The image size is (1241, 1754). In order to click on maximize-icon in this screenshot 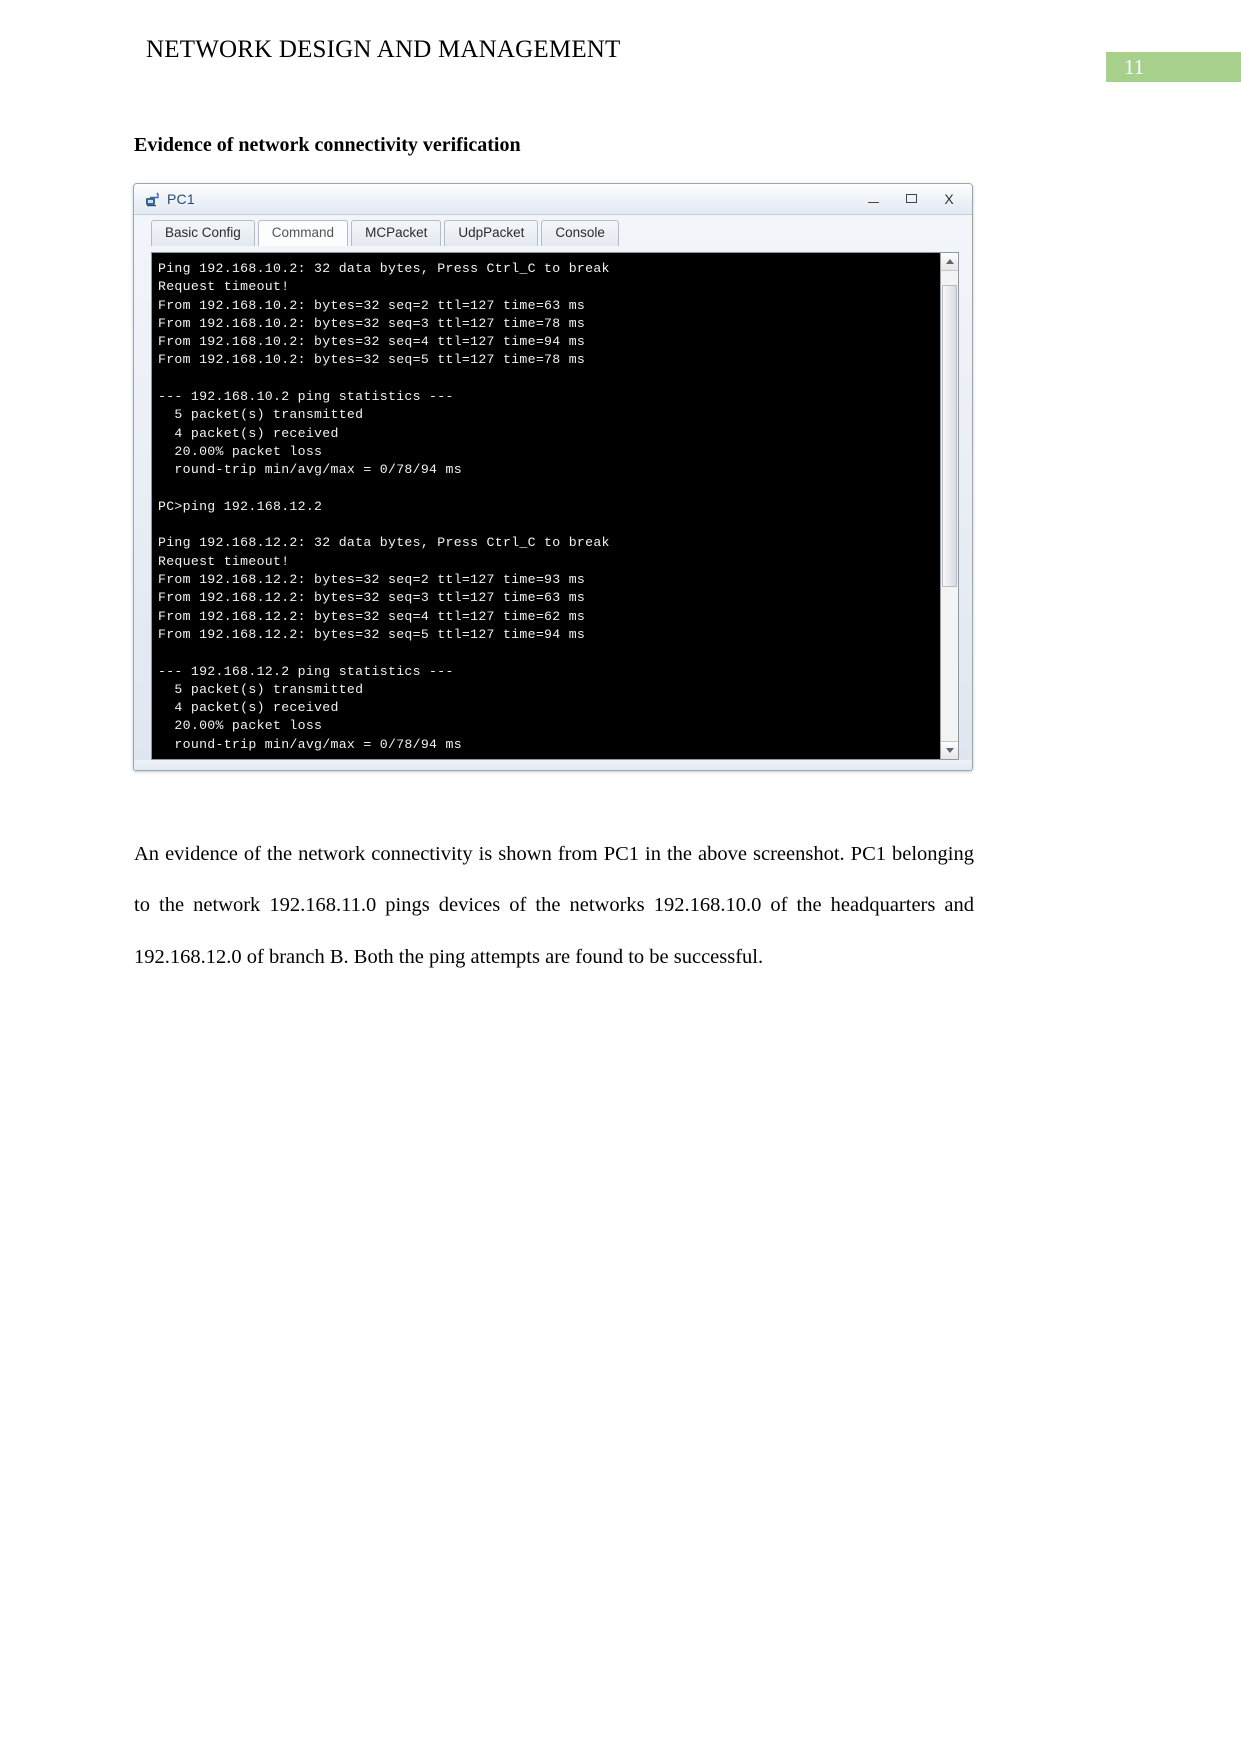, I will do `click(911, 198)`.